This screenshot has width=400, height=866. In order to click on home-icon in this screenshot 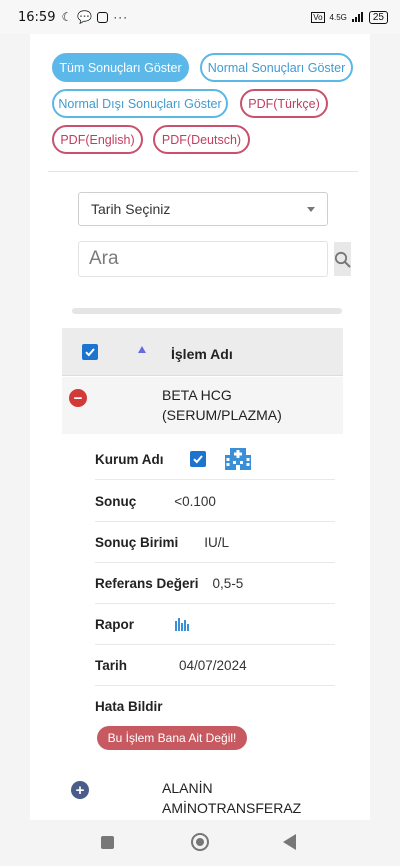, I will do `click(200, 842)`.